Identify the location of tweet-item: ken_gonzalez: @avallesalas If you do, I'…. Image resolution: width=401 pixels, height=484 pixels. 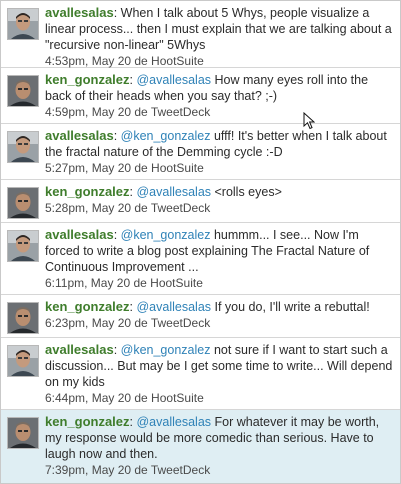
(200, 316).